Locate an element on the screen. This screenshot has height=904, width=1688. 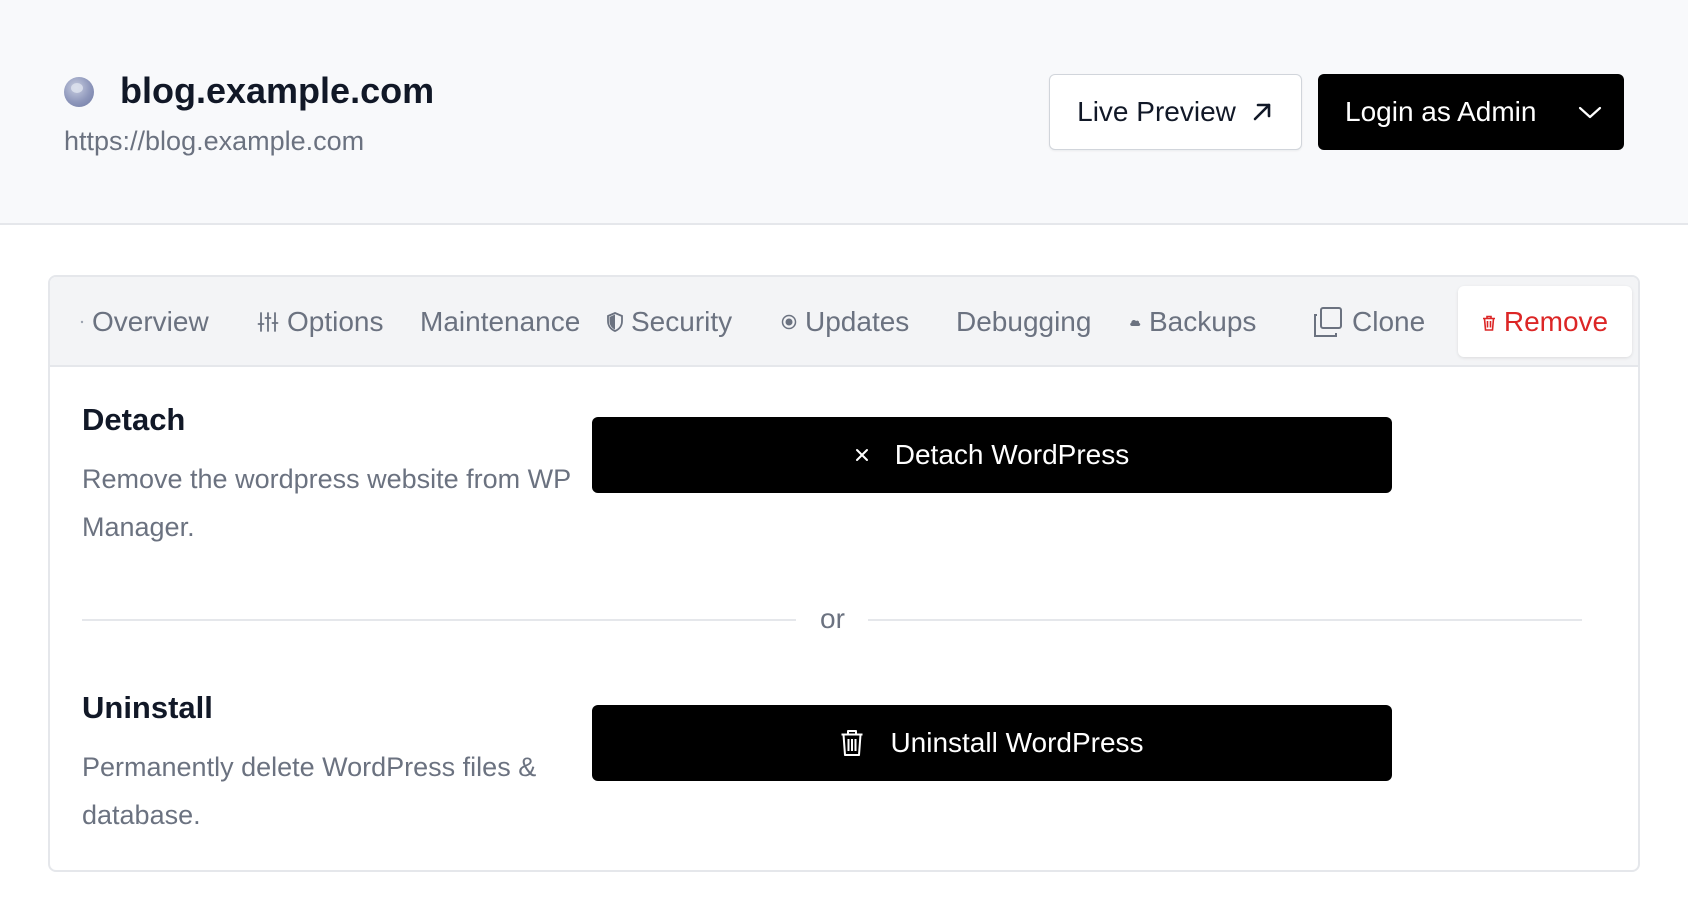
tab-options: Options is located at coordinates (320, 322).